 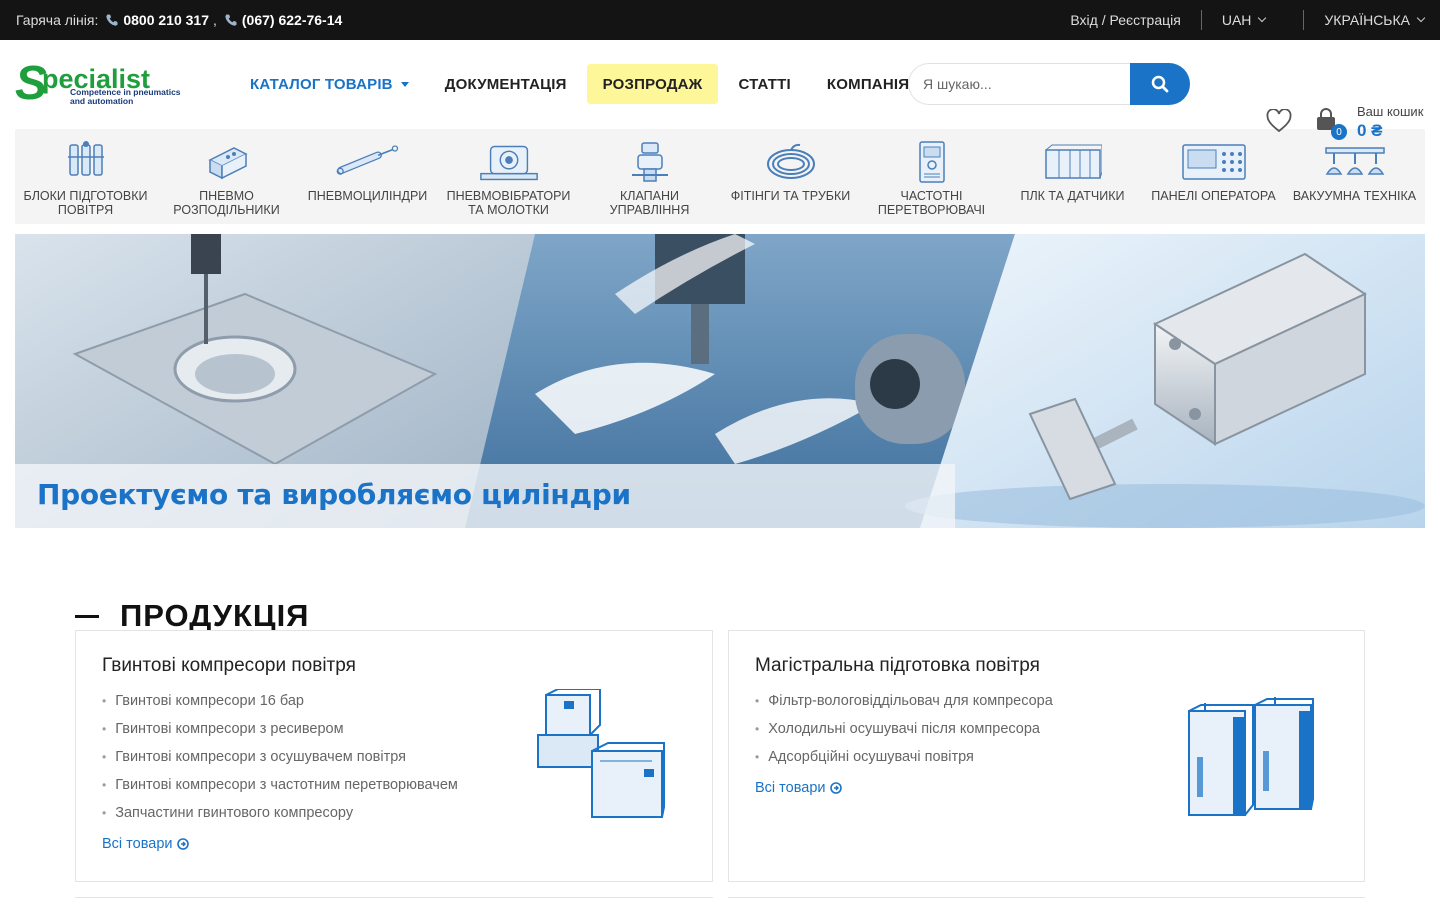 I want to click on products-heading: ПРОДУКЦІЯ, so click(x=215, y=615).